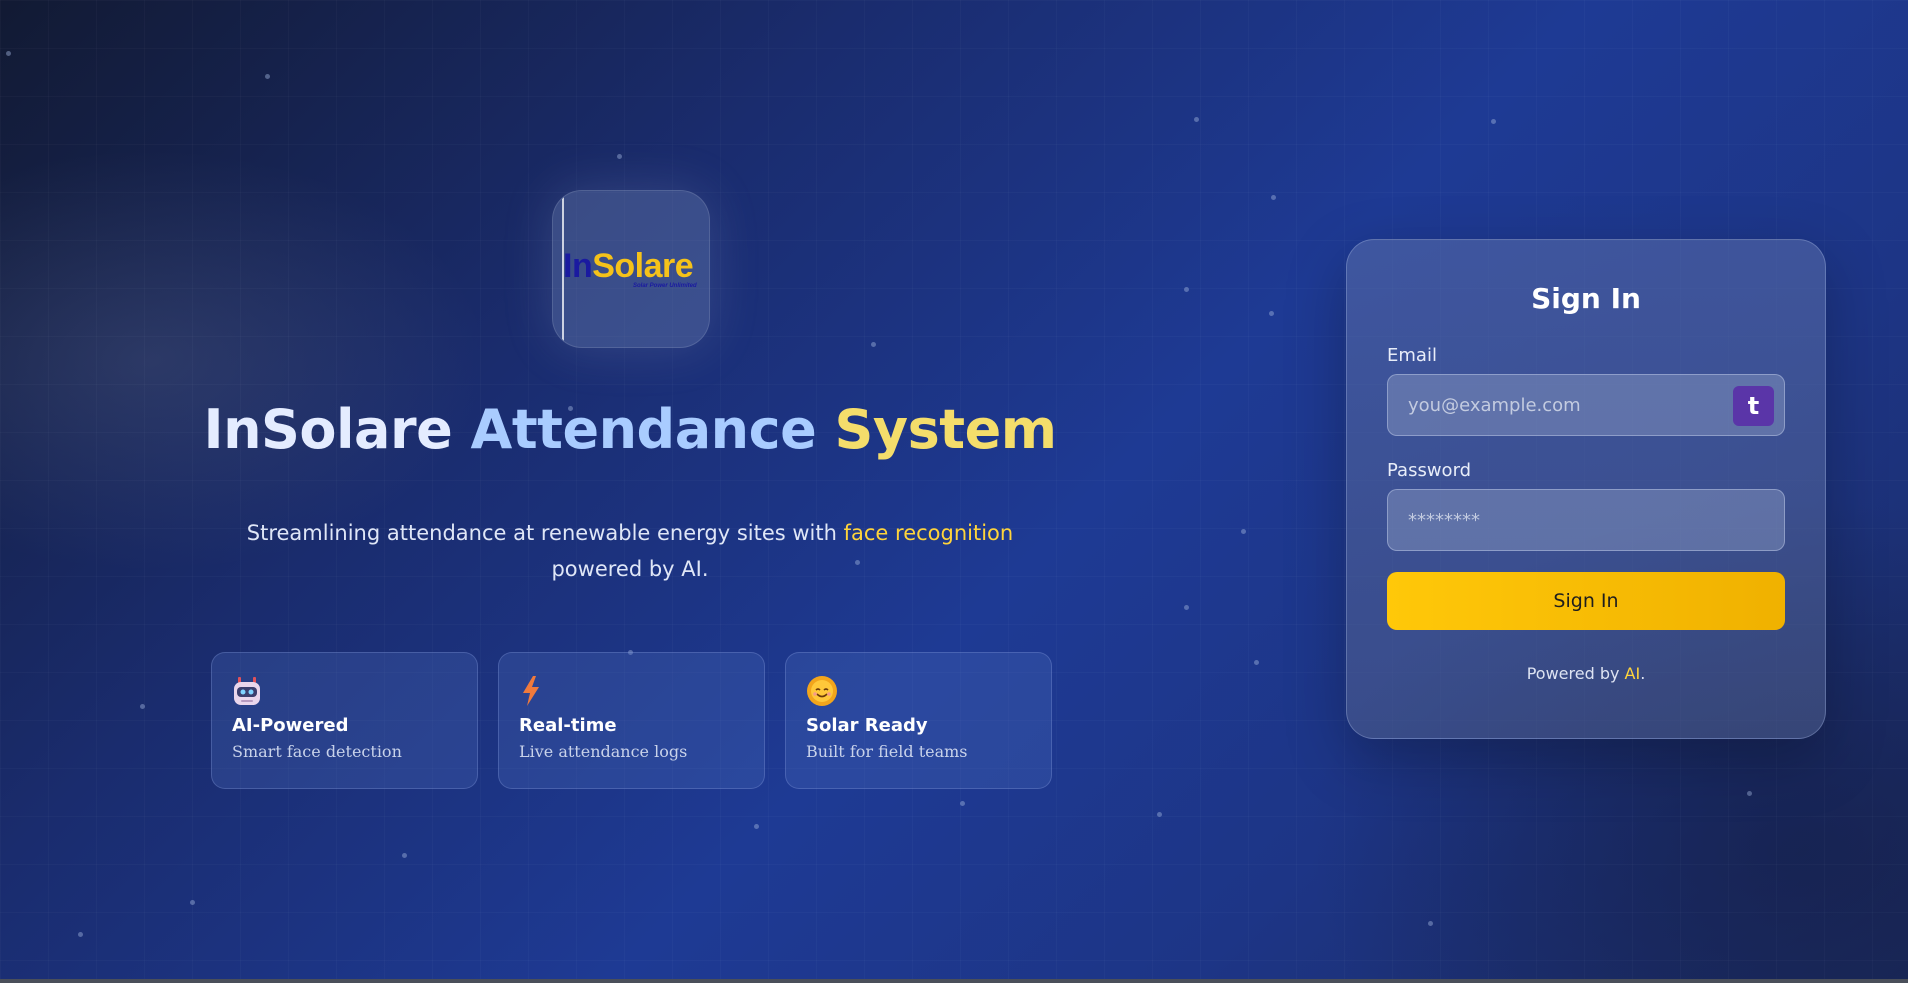 The width and height of the screenshot is (1908, 983). What do you see at coordinates (643, 266) in the screenshot?
I see `logo-solare: Solare` at bounding box center [643, 266].